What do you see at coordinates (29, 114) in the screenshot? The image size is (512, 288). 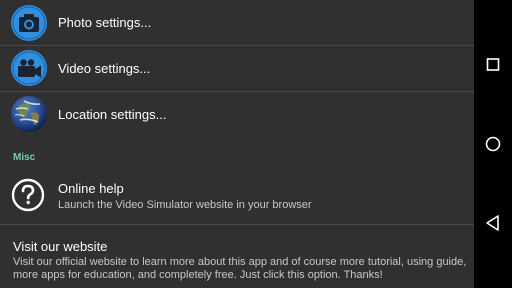 I see `earth-globe-icon` at bounding box center [29, 114].